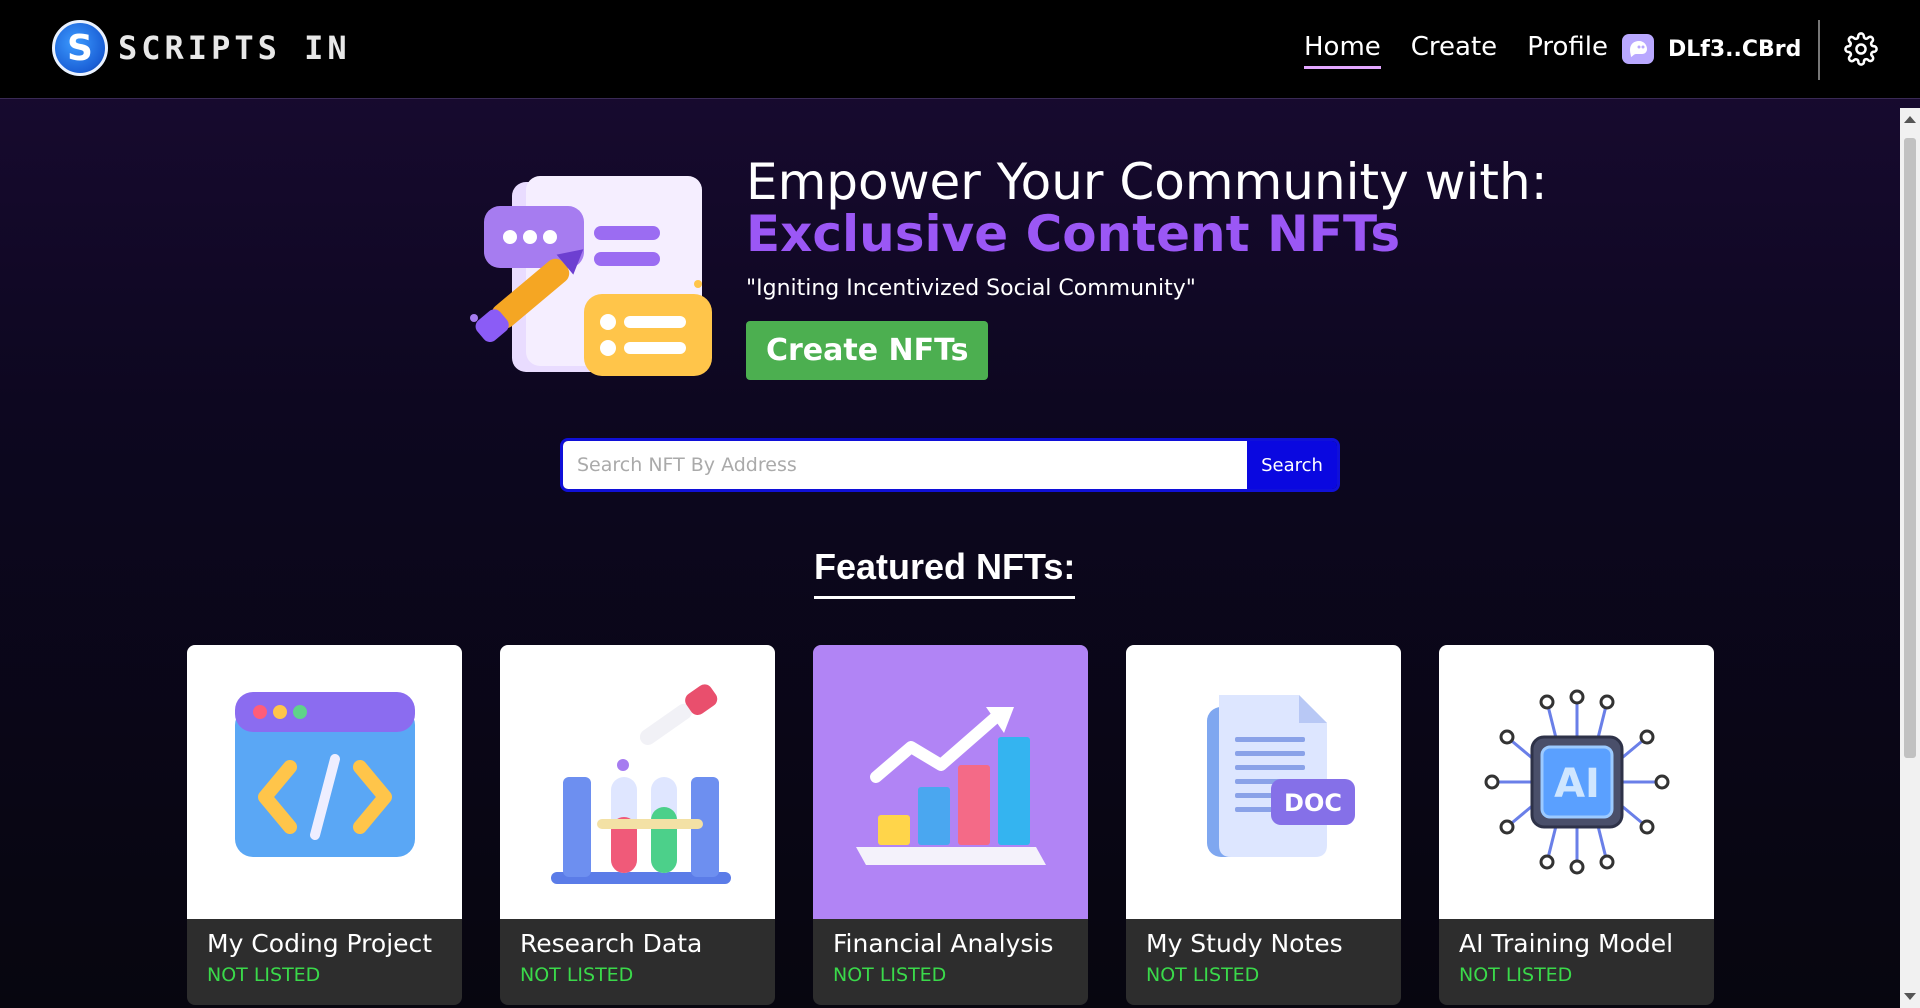 The height and width of the screenshot is (1008, 1920). I want to click on search-button: Search, so click(1292, 465).